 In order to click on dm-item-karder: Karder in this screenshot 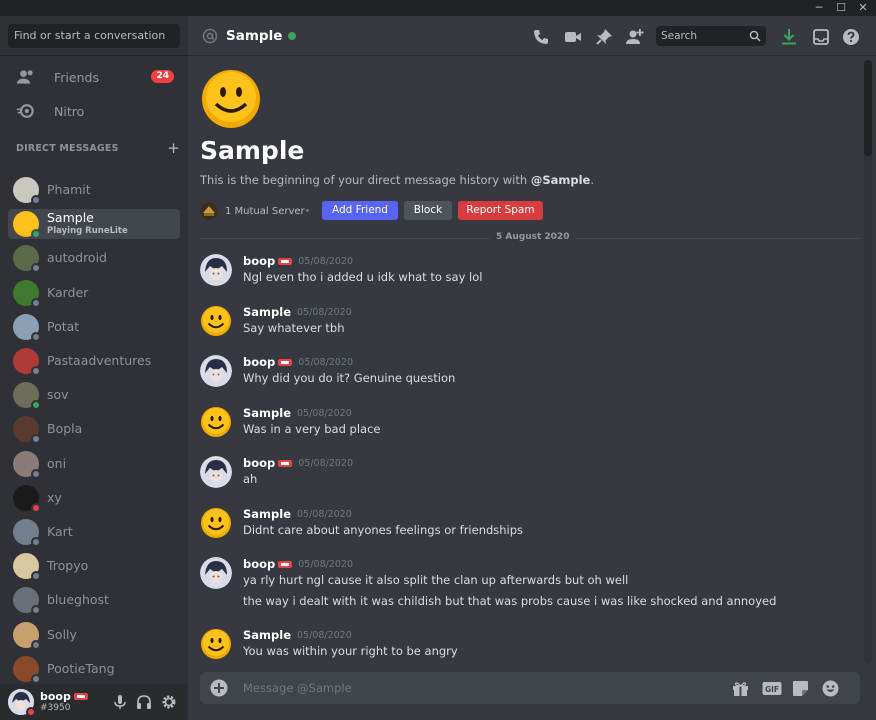, I will do `click(94, 293)`.